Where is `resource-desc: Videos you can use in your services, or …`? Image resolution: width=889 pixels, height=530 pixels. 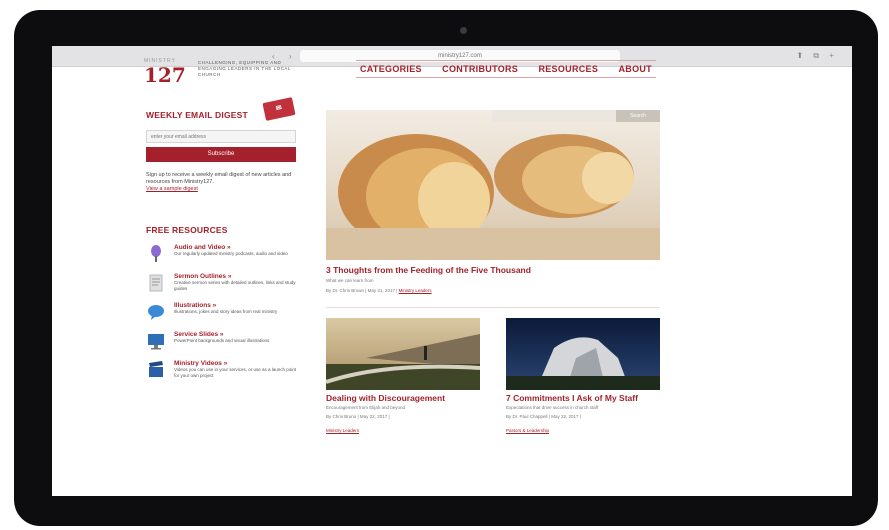 resource-desc: Videos you can use in your services, or … is located at coordinates (235, 372).